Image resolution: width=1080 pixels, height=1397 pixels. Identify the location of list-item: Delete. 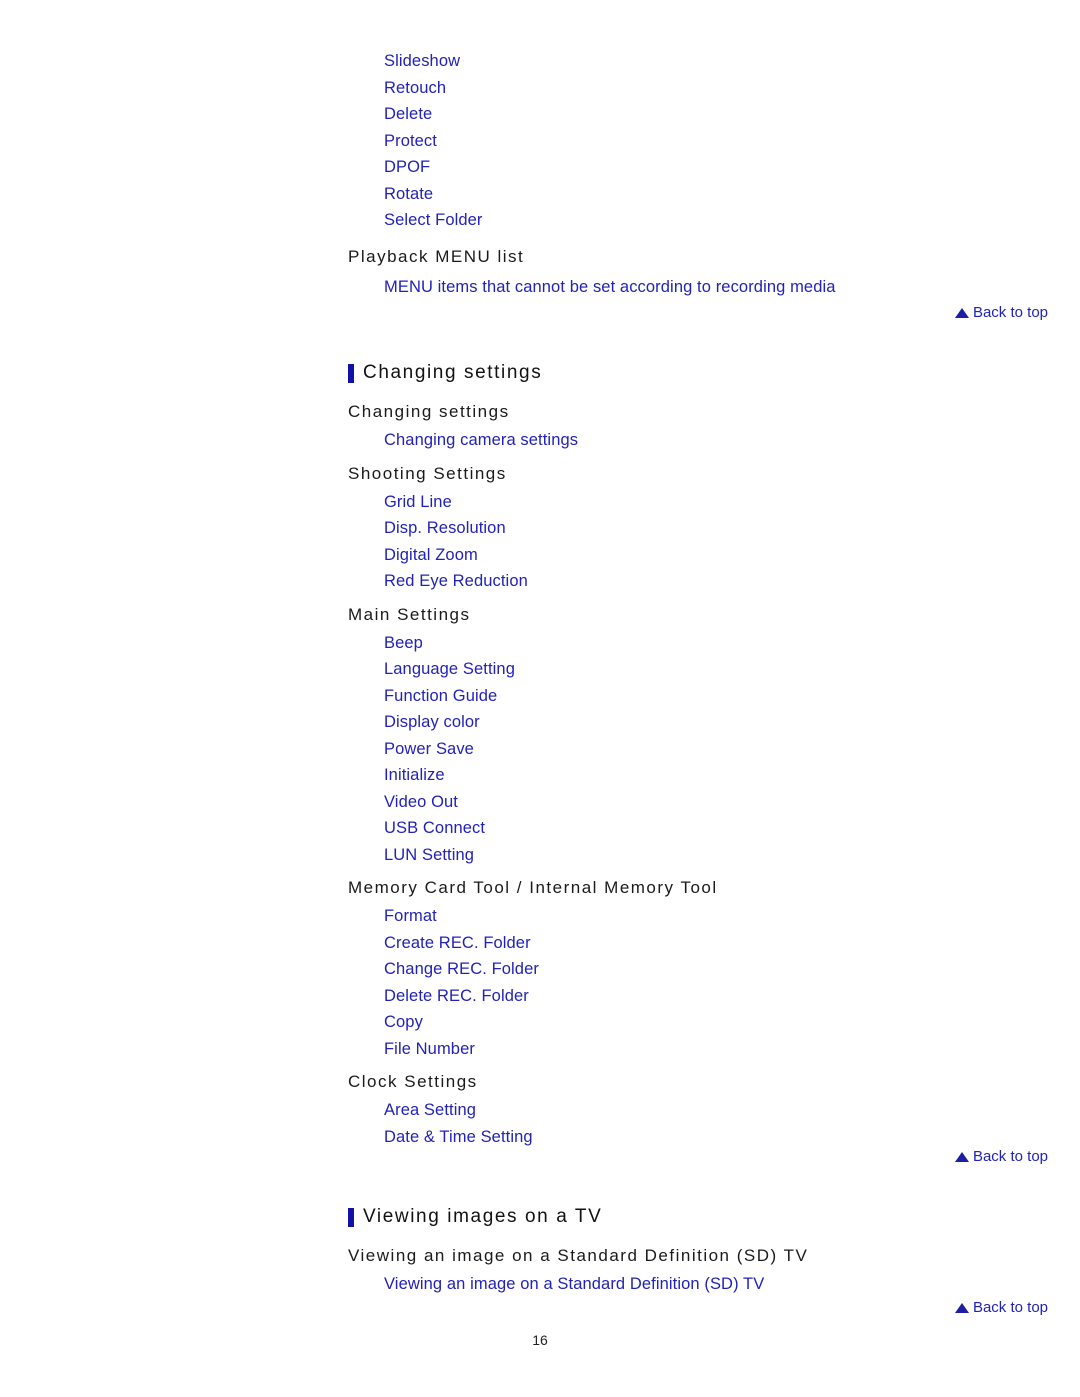
(716, 114).